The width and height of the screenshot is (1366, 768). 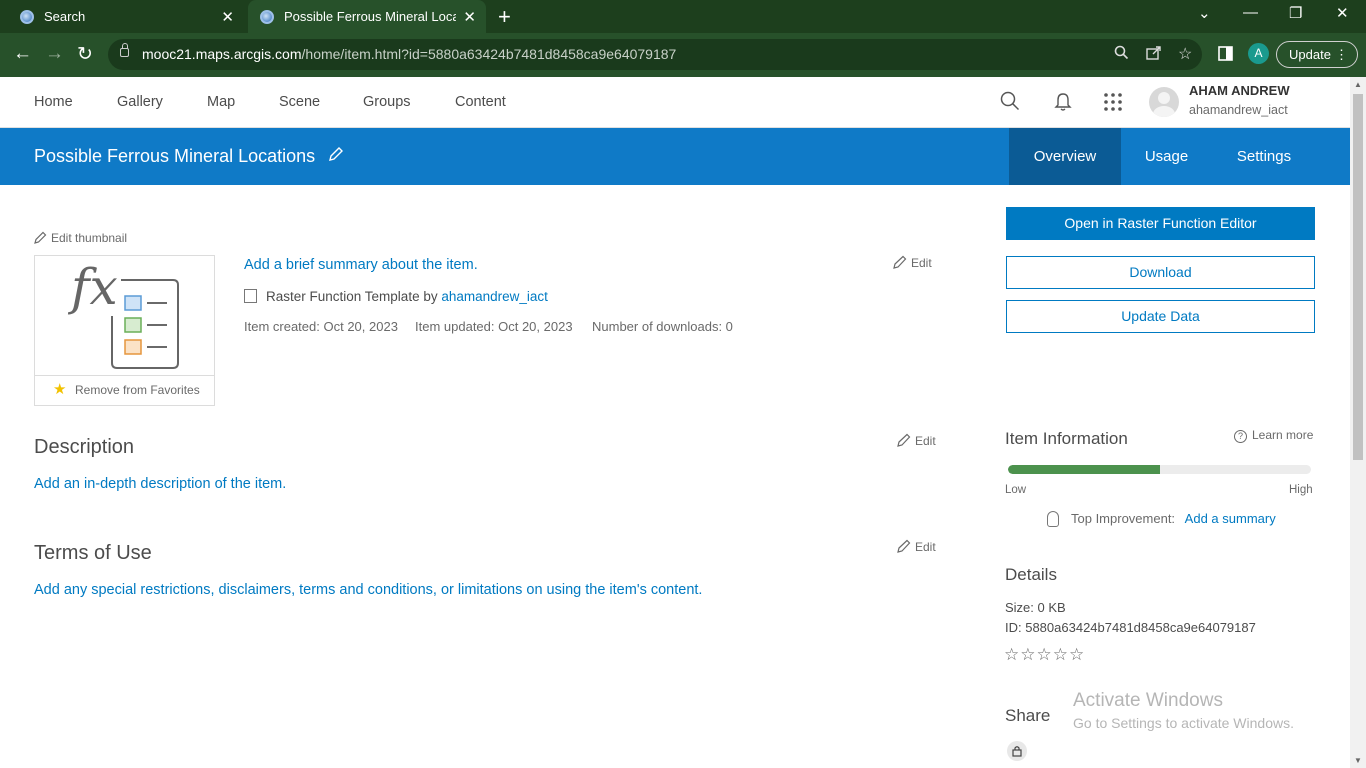 I want to click on share-private-lock-icon, so click(x=1017, y=751).